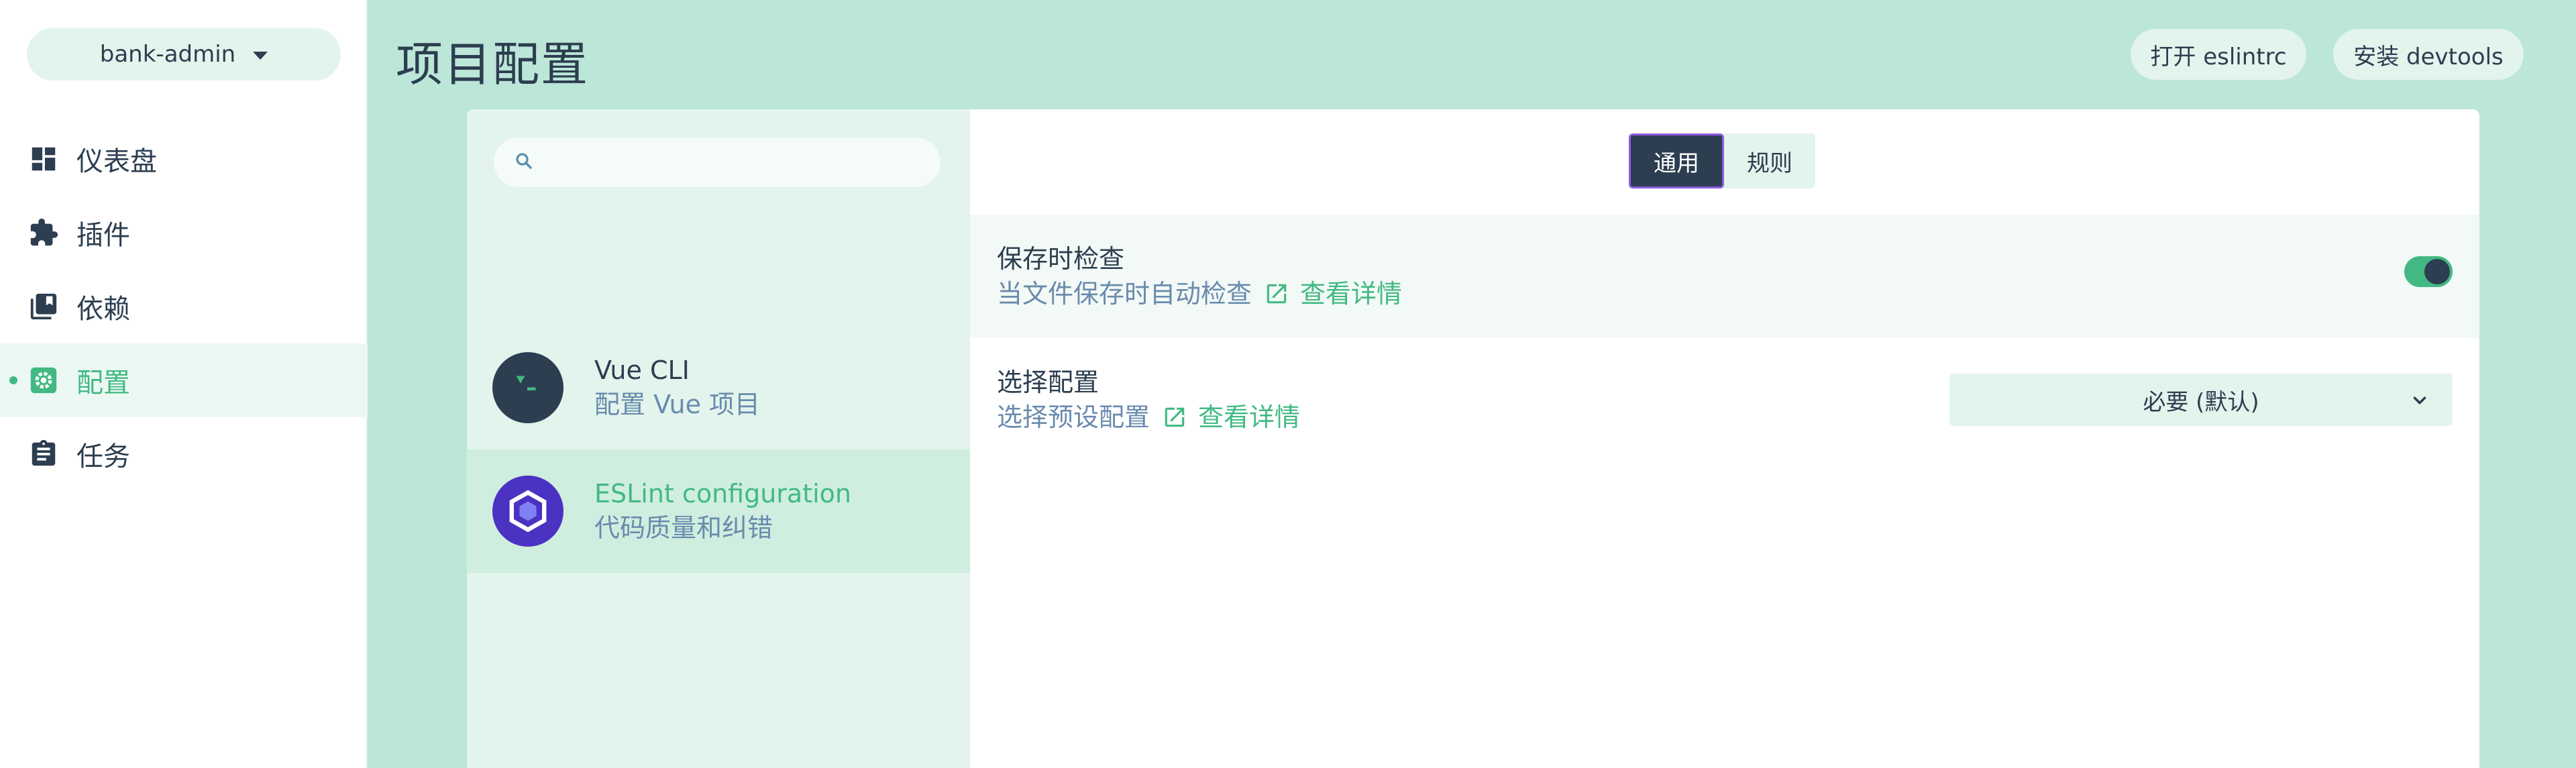  I want to click on nav-label: 配置, so click(103, 383).